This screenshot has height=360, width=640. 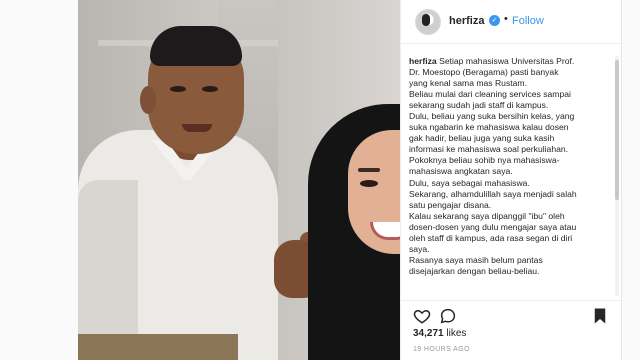 What do you see at coordinates (148, 100) in the screenshot?
I see `man-ear` at bounding box center [148, 100].